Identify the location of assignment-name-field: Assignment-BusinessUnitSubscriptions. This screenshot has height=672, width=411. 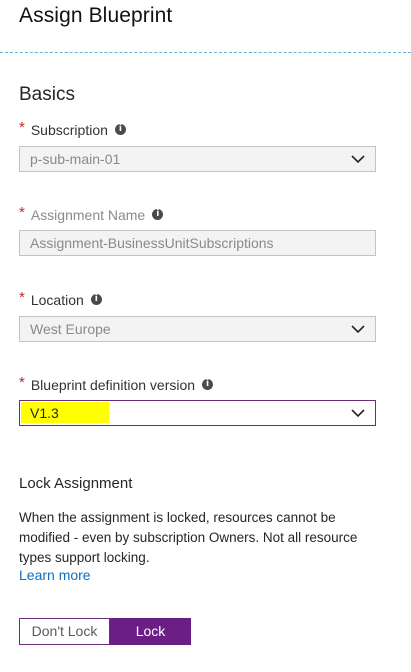
(197, 243).